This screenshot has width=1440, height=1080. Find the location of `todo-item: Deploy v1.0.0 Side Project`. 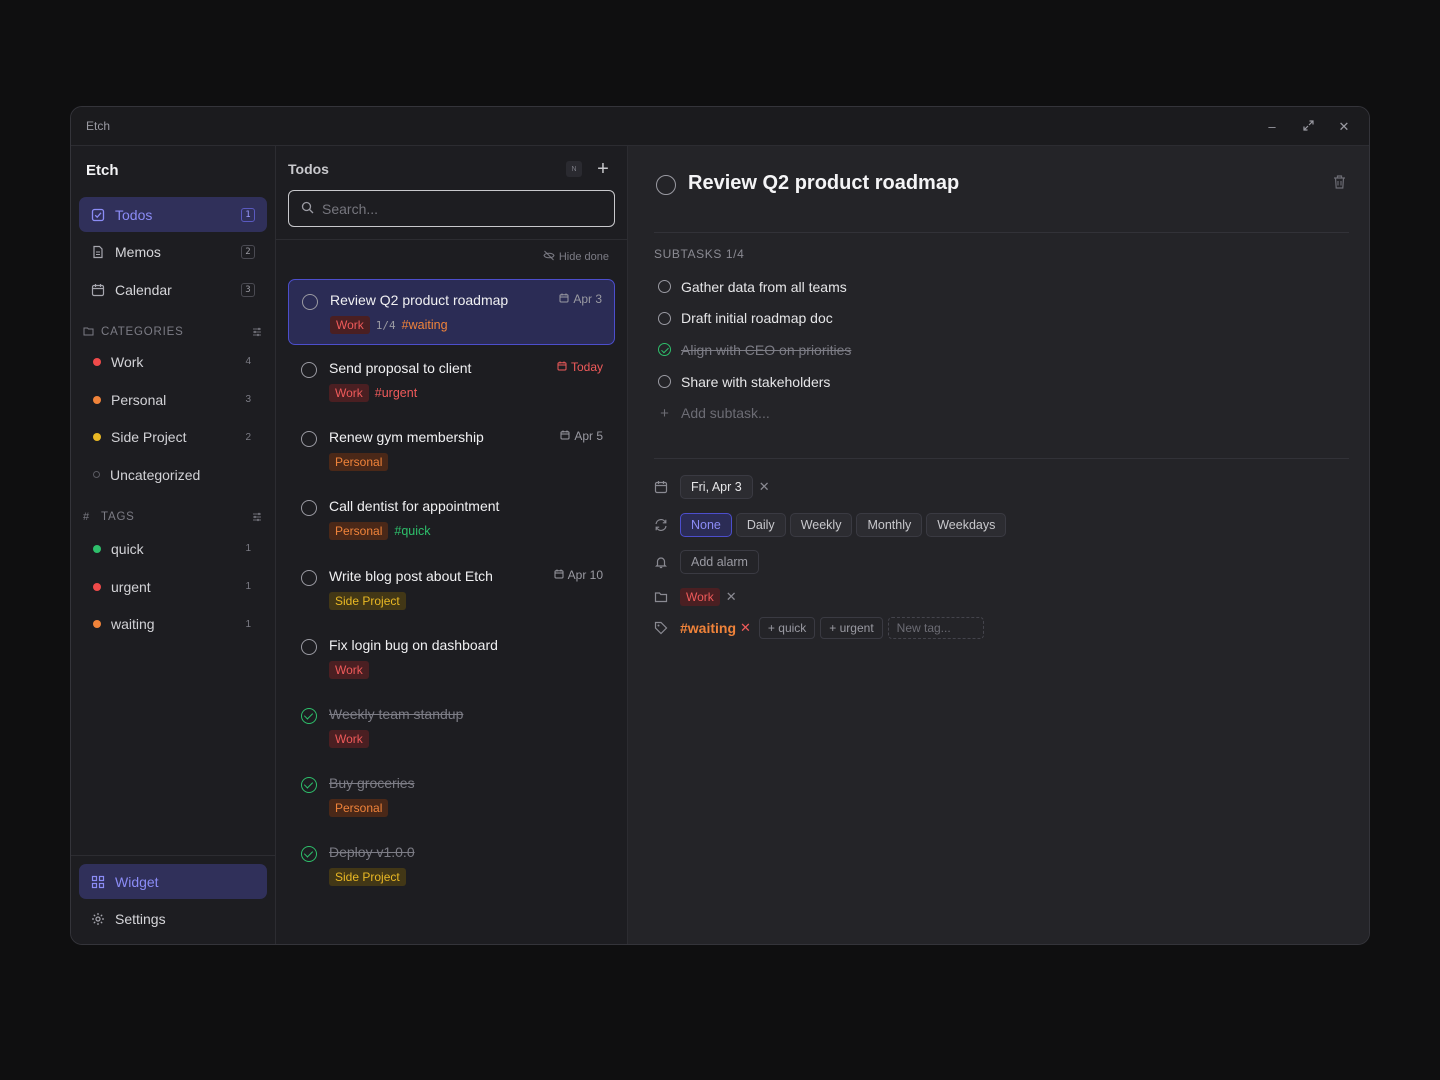

todo-item: Deploy v1.0.0 Side Project is located at coordinates (451, 866).